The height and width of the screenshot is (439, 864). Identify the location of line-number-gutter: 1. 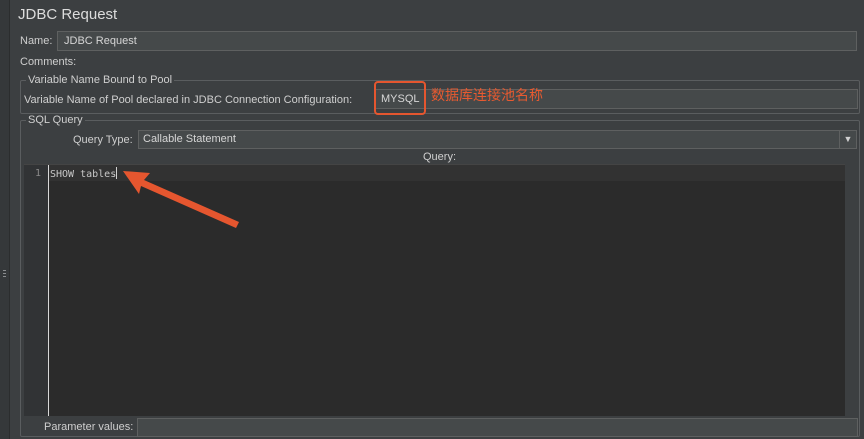
(36, 290).